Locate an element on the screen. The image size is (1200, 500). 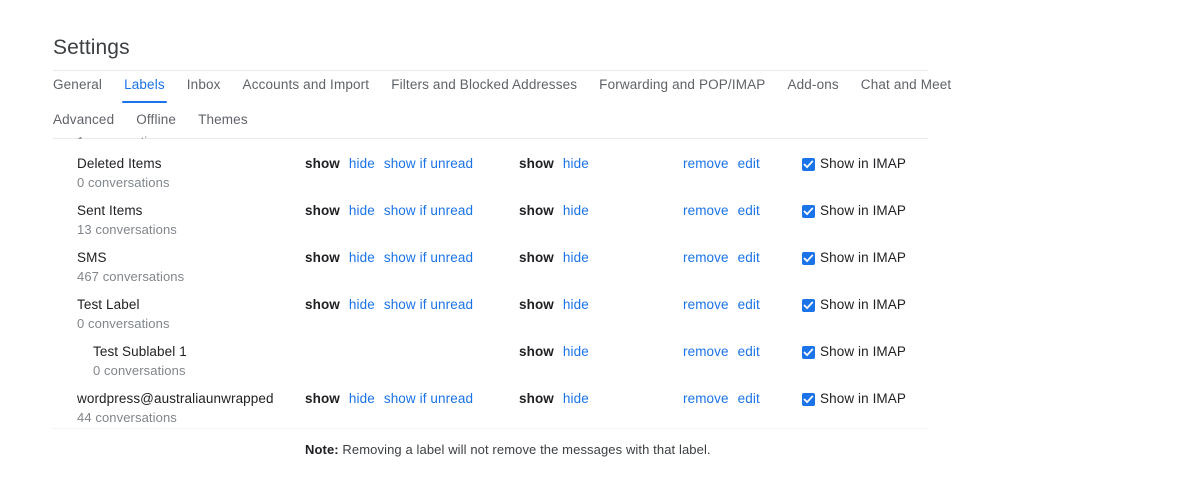
settings-tab-row-secondary: Advanced Offline Themes is located at coordinates (490, 126).